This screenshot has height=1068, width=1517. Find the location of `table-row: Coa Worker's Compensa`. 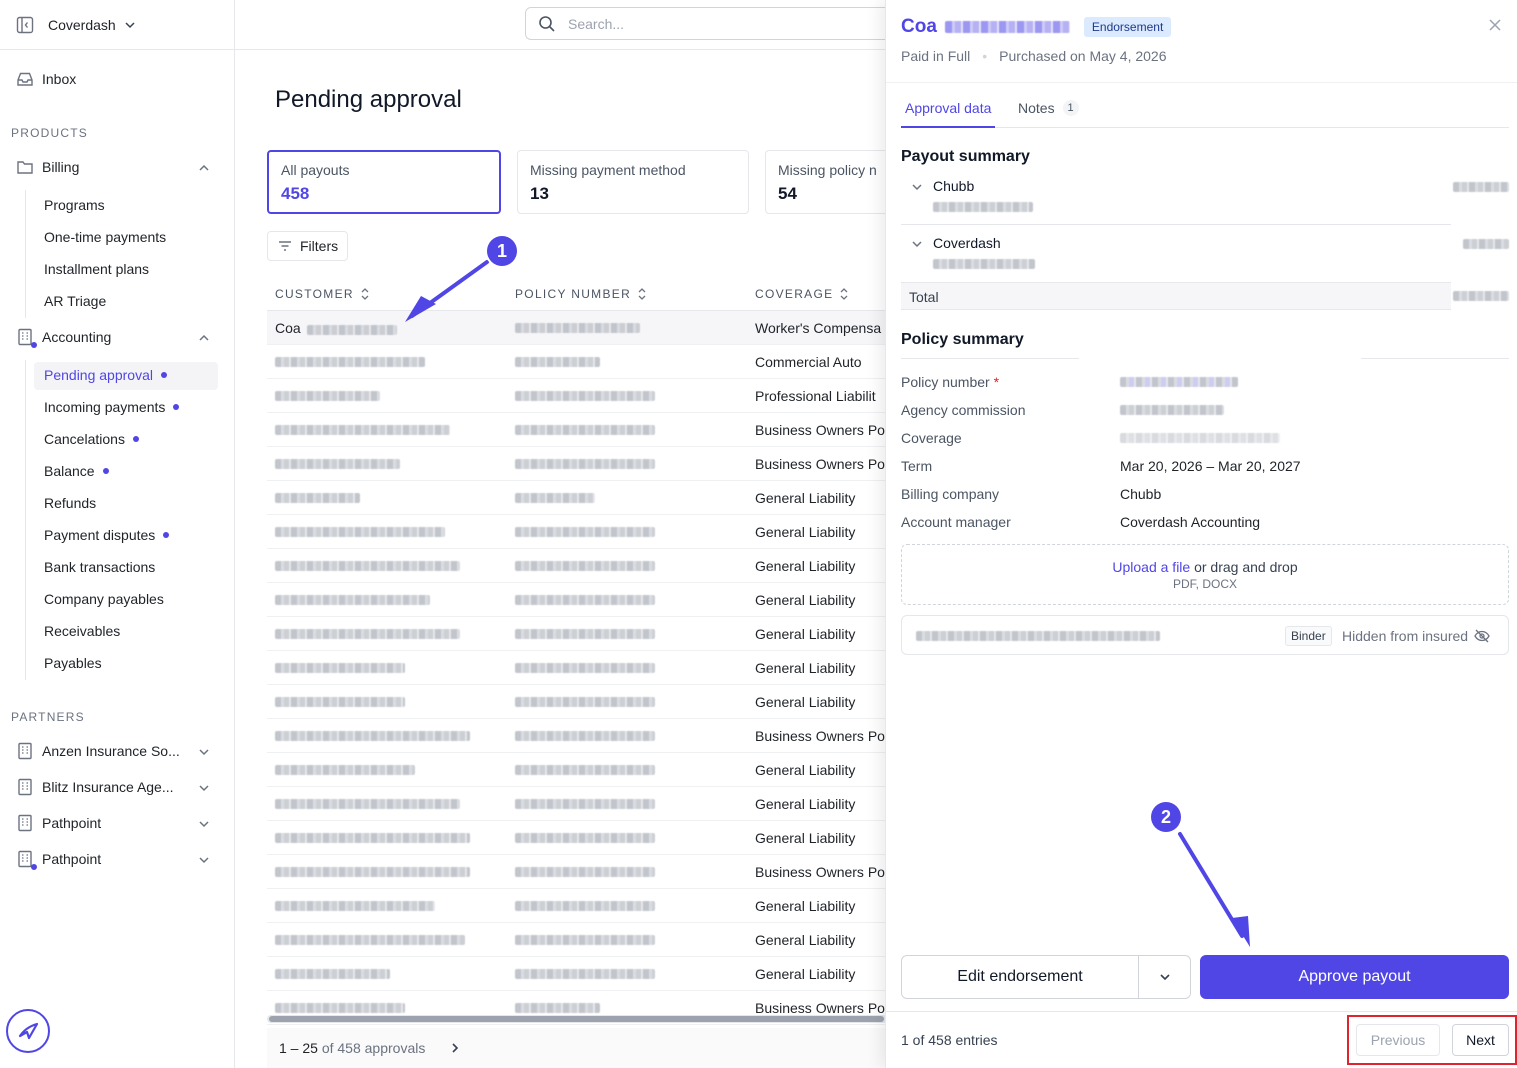

table-row: Coa Worker's Compensa is located at coordinates (577, 328).